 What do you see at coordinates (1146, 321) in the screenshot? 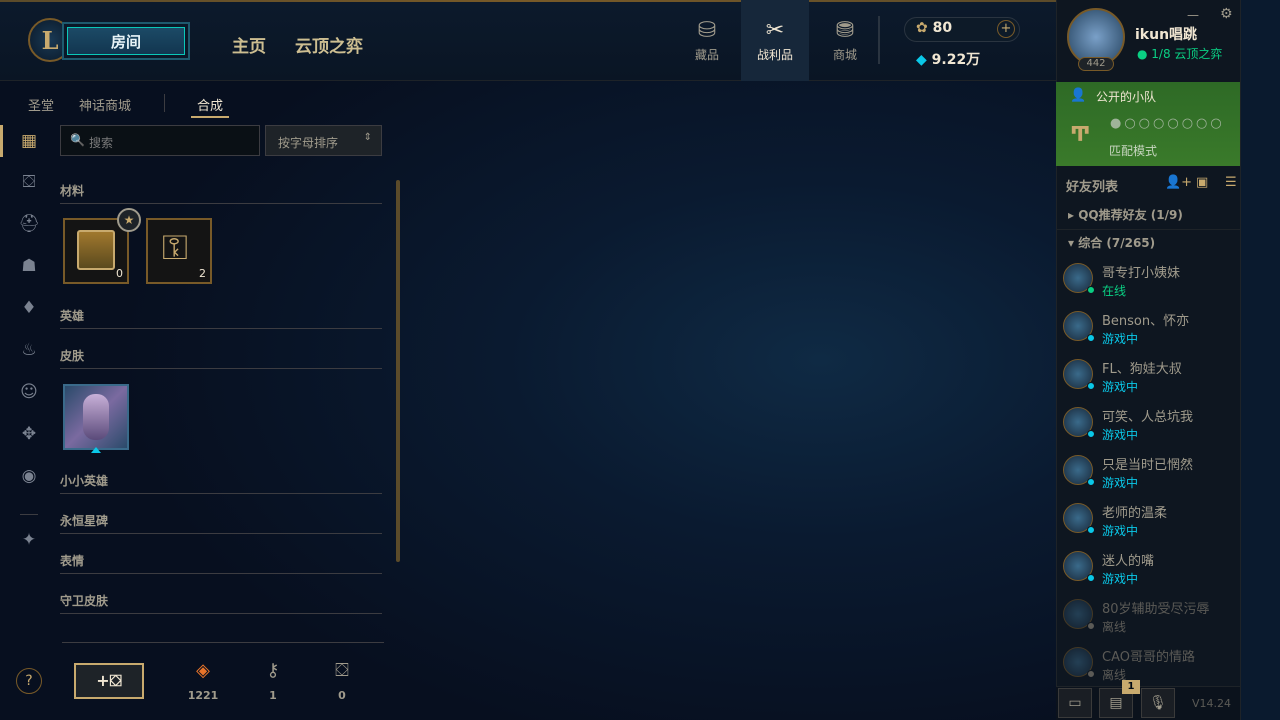
I see `friend-name: Benson、怀亦` at bounding box center [1146, 321].